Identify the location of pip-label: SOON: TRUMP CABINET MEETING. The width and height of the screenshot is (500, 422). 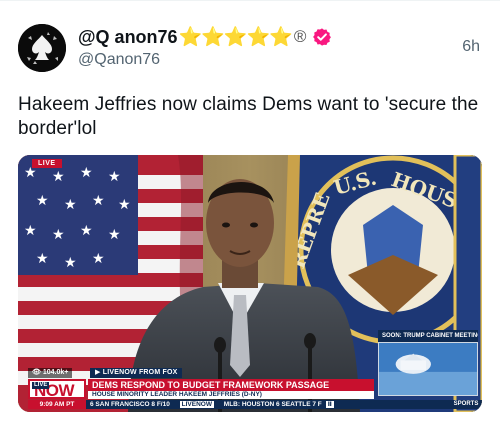
(428, 336).